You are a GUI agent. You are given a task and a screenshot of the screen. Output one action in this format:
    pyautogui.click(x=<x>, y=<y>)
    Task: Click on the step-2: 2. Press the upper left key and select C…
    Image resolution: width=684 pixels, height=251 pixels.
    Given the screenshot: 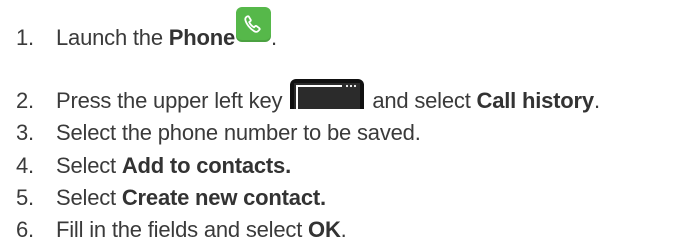 What is the action you would take?
    pyautogui.click(x=308, y=98)
    